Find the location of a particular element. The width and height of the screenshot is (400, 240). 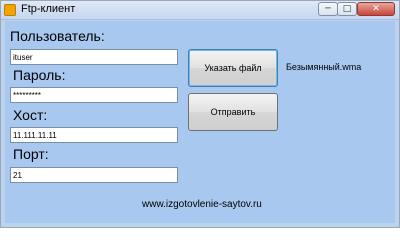

password-label: Пароль: is located at coordinates (39, 75).